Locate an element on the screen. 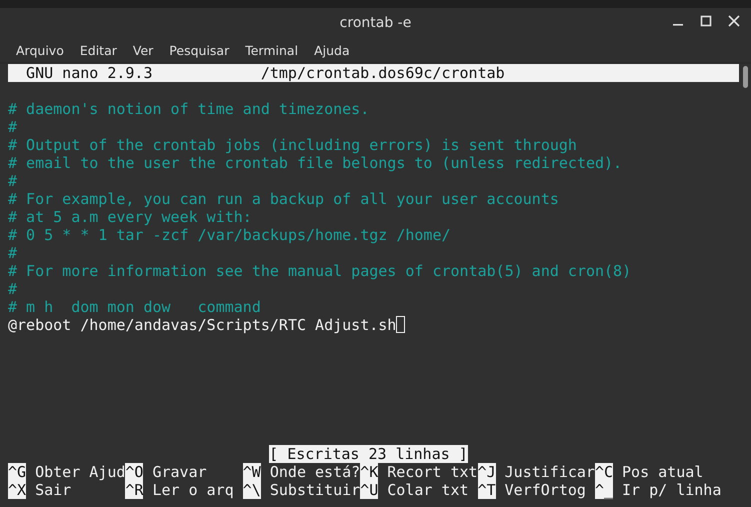 The width and height of the screenshot is (751, 507). shortcut-key: ^G is located at coordinates (17, 472).